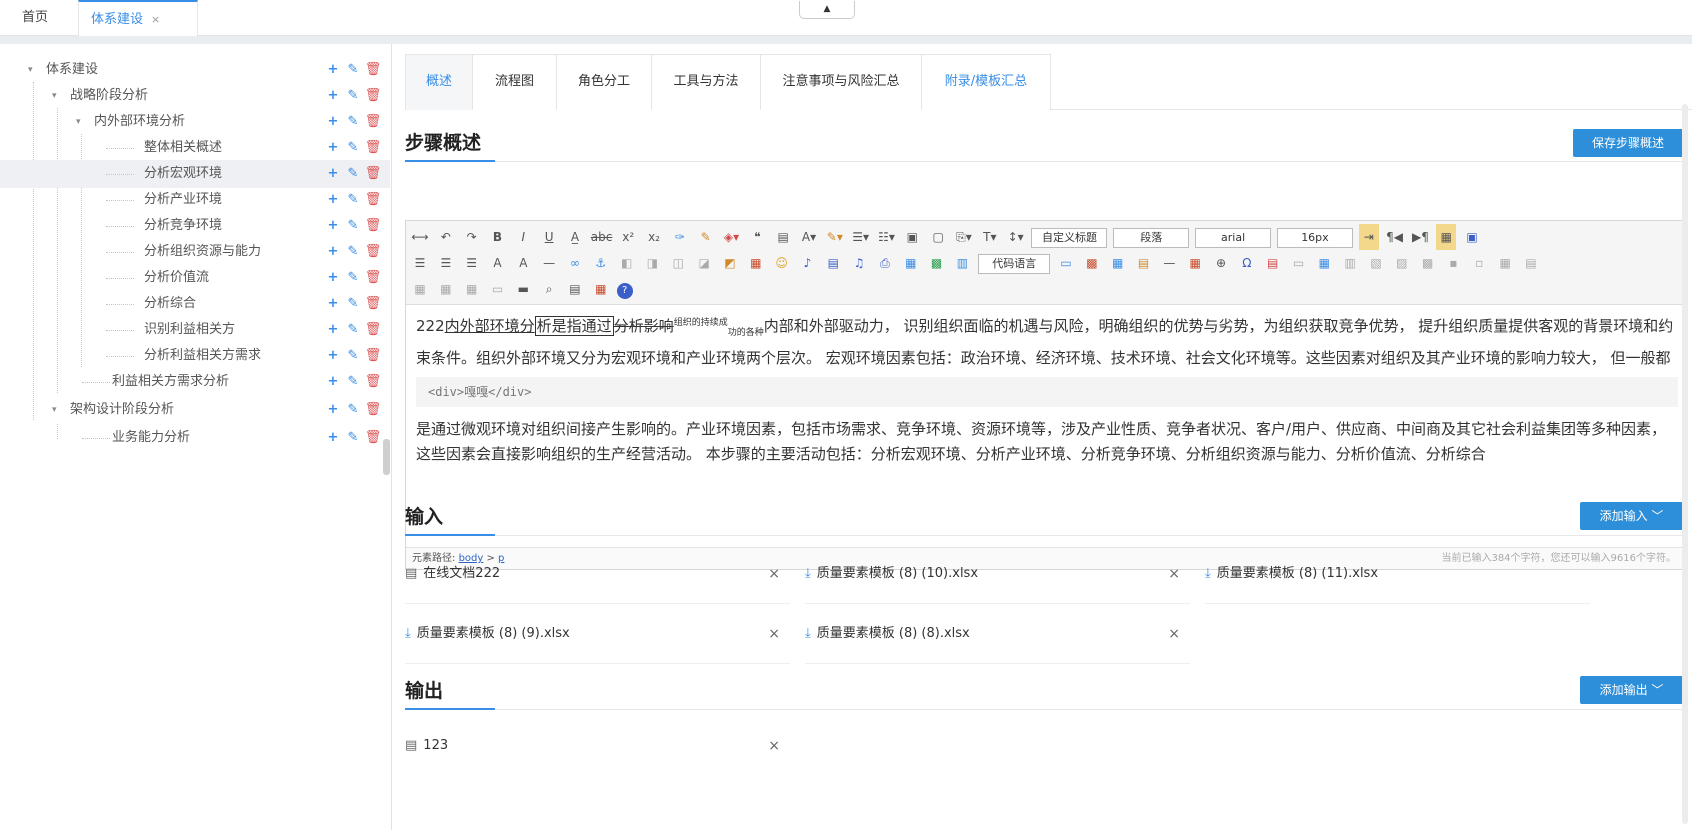 This screenshot has width=1692, height=830. Describe the element at coordinates (1092, 263) in the screenshot. I see `background-icon: ▩` at that location.